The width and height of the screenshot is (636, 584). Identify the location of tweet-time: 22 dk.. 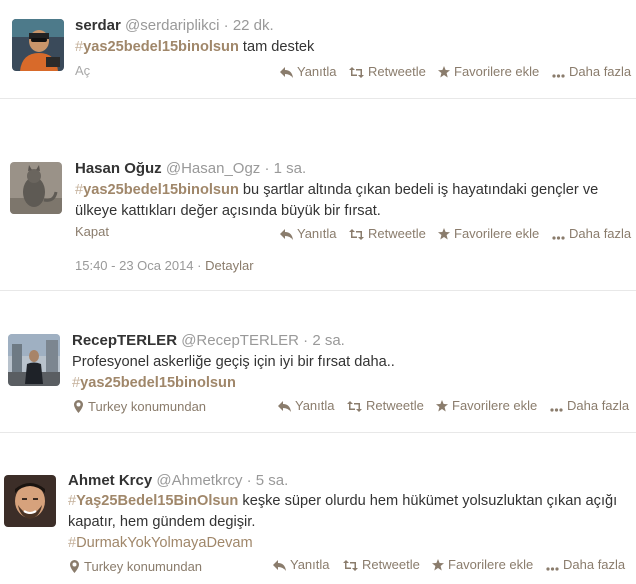
(253, 25).